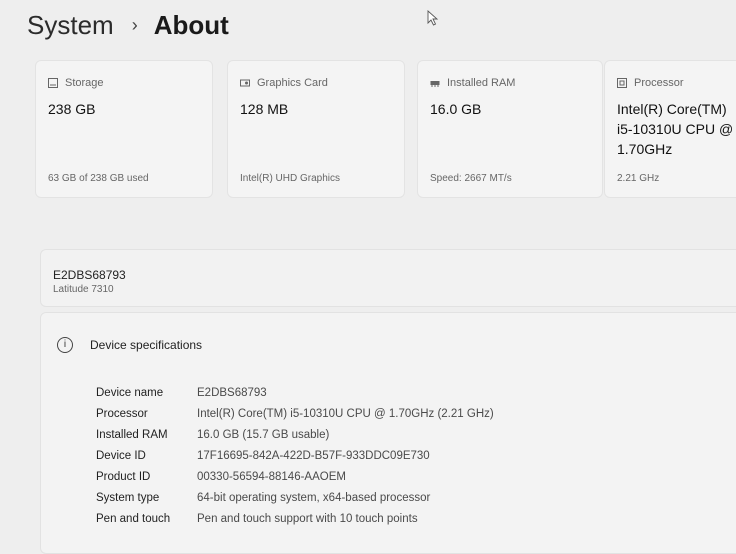 Image resolution: width=736 pixels, height=554 pixels. What do you see at coordinates (481, 83) in the screenshot?
I see `installed-ram-label: Installed RAM` at bounding box center [481, 83].